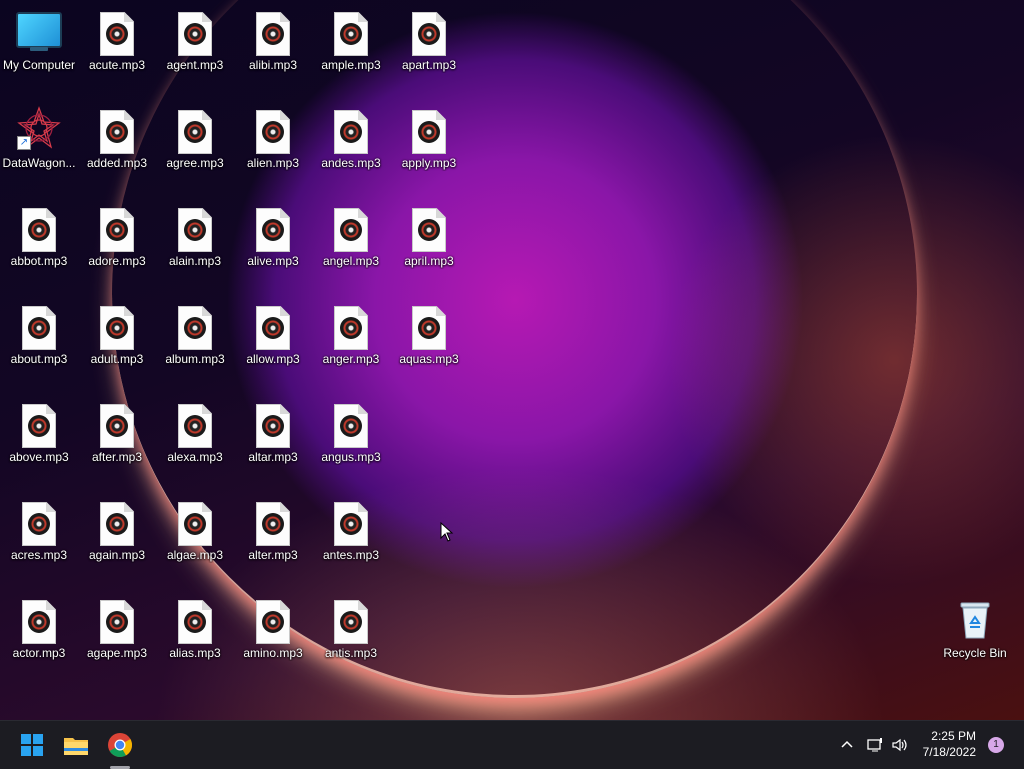 This screenshot has height=769, width=1024. I want to click on desktop-icon-mp3-file: alter.mp3, so click(273, 540).